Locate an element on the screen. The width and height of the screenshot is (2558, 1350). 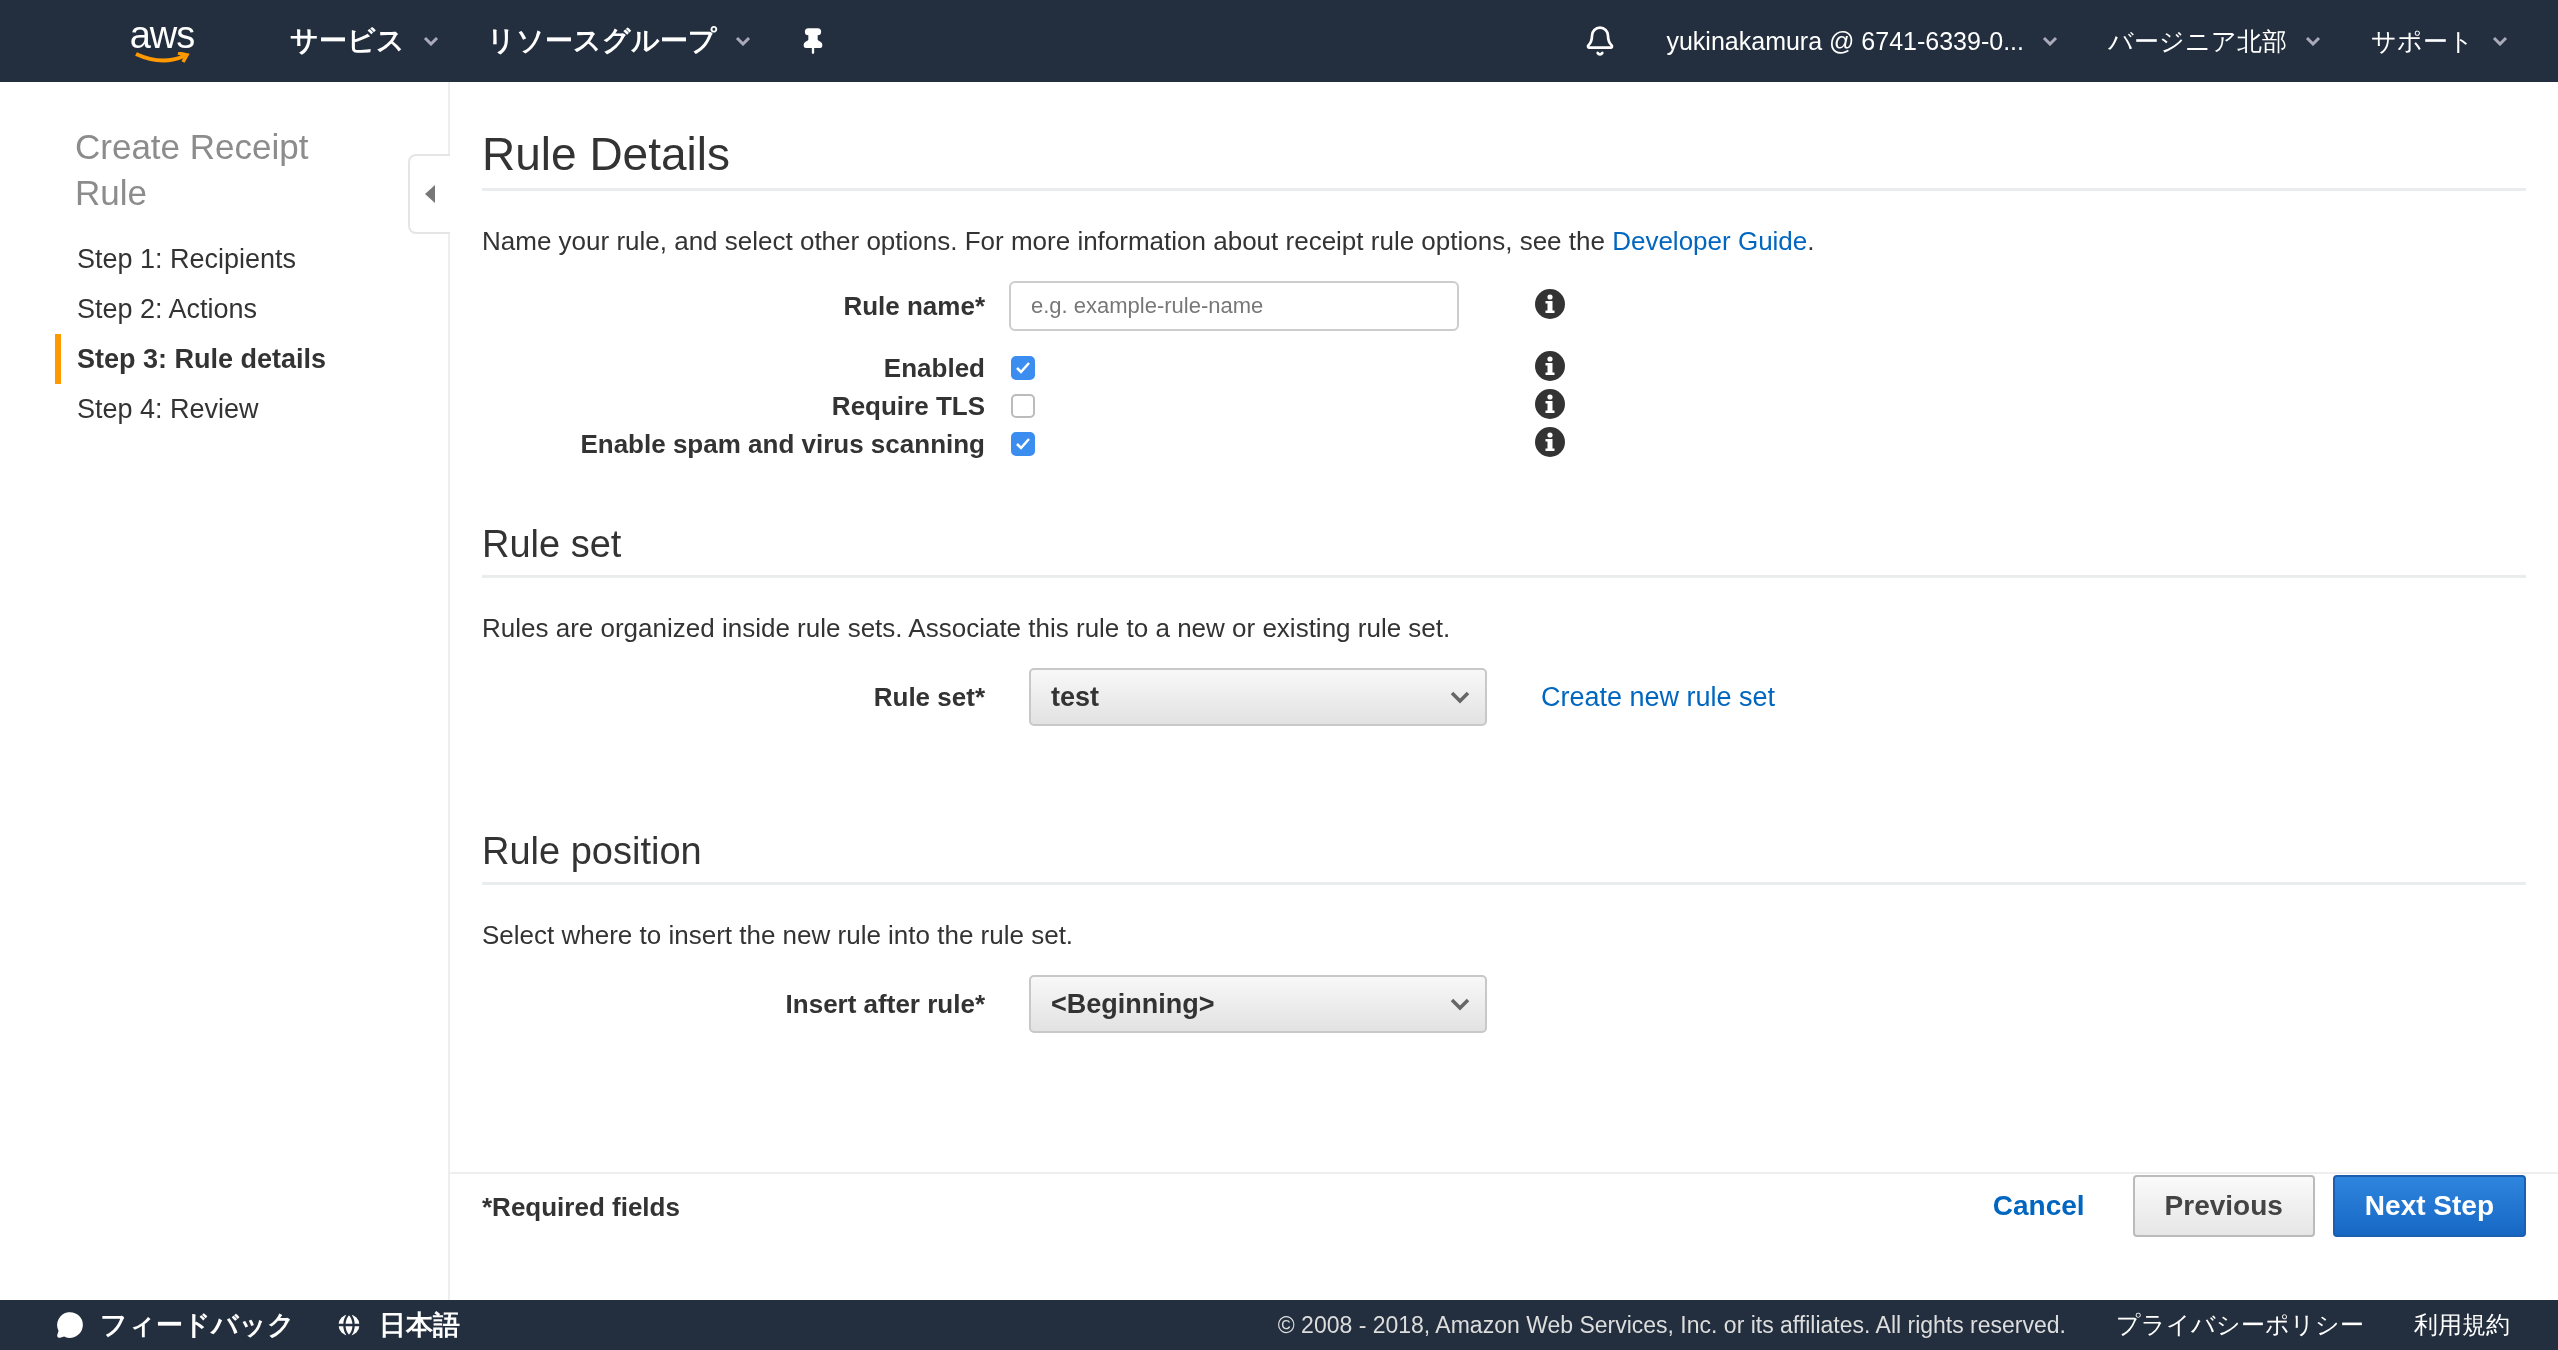
insert-after-dropdown: <Beginning> is located at coordinates (1258, 1004).